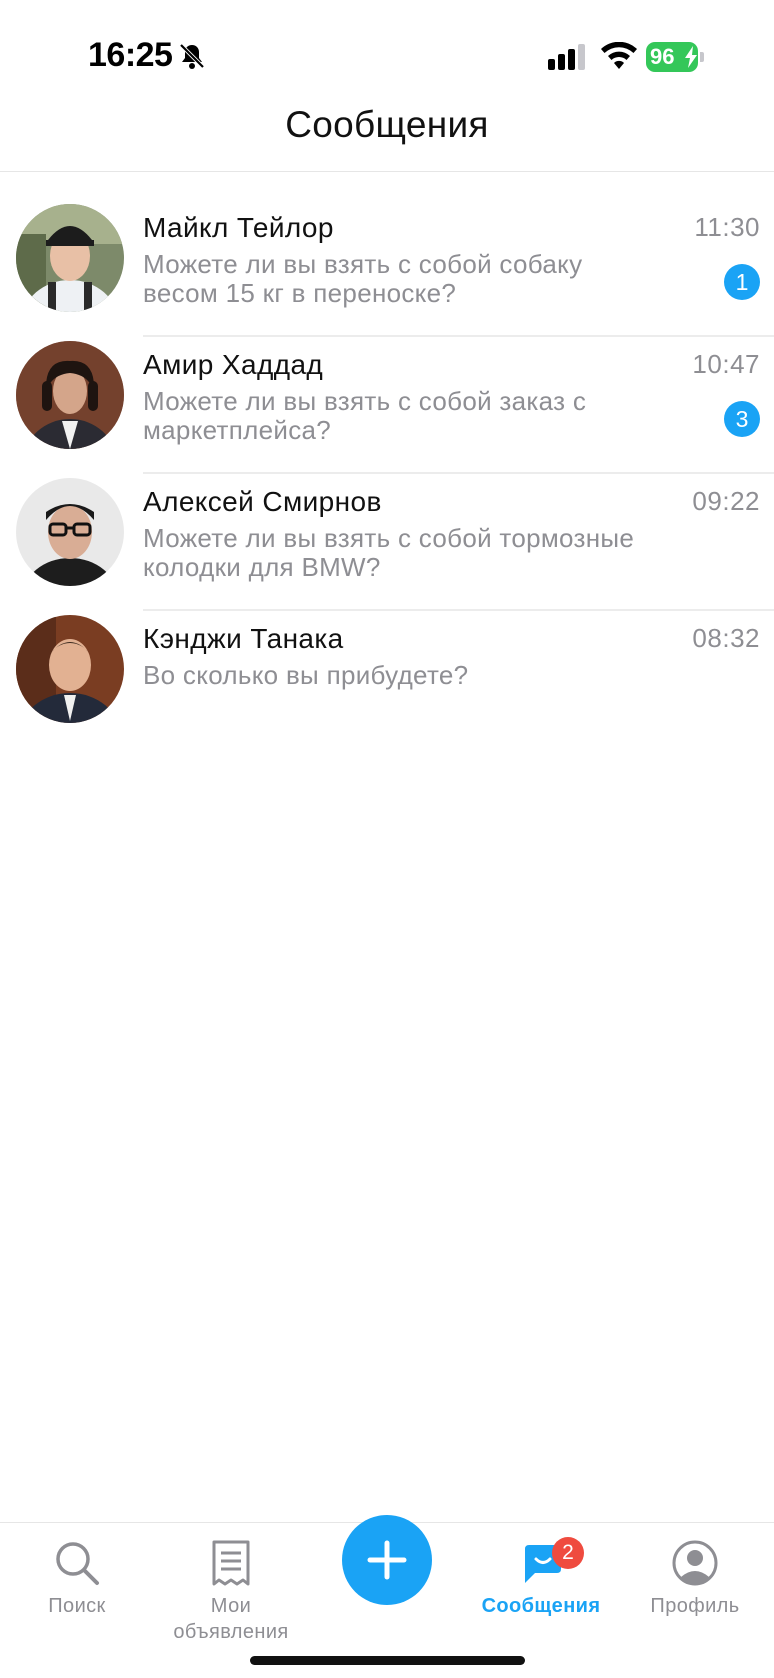 This screenshot has width=774, height=1678. I want to click on chat-name: Алексей Смирнов, so click(262, 501).